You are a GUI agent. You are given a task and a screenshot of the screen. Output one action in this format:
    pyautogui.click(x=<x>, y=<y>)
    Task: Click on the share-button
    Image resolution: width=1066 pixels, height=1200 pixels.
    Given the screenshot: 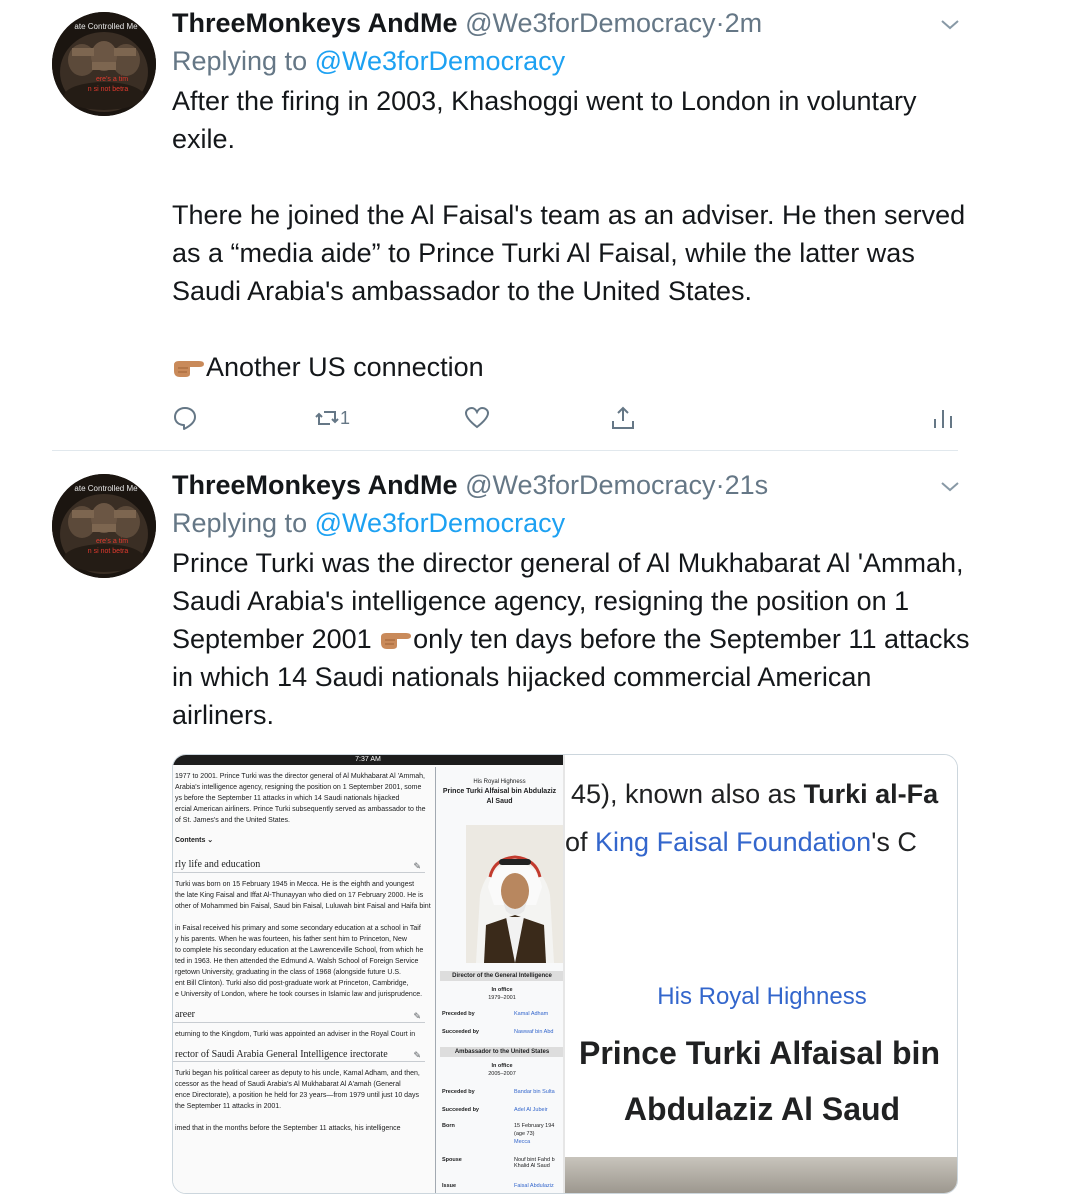 What is the action you would take?
    pyautogui.click(x=623, y=418)
    